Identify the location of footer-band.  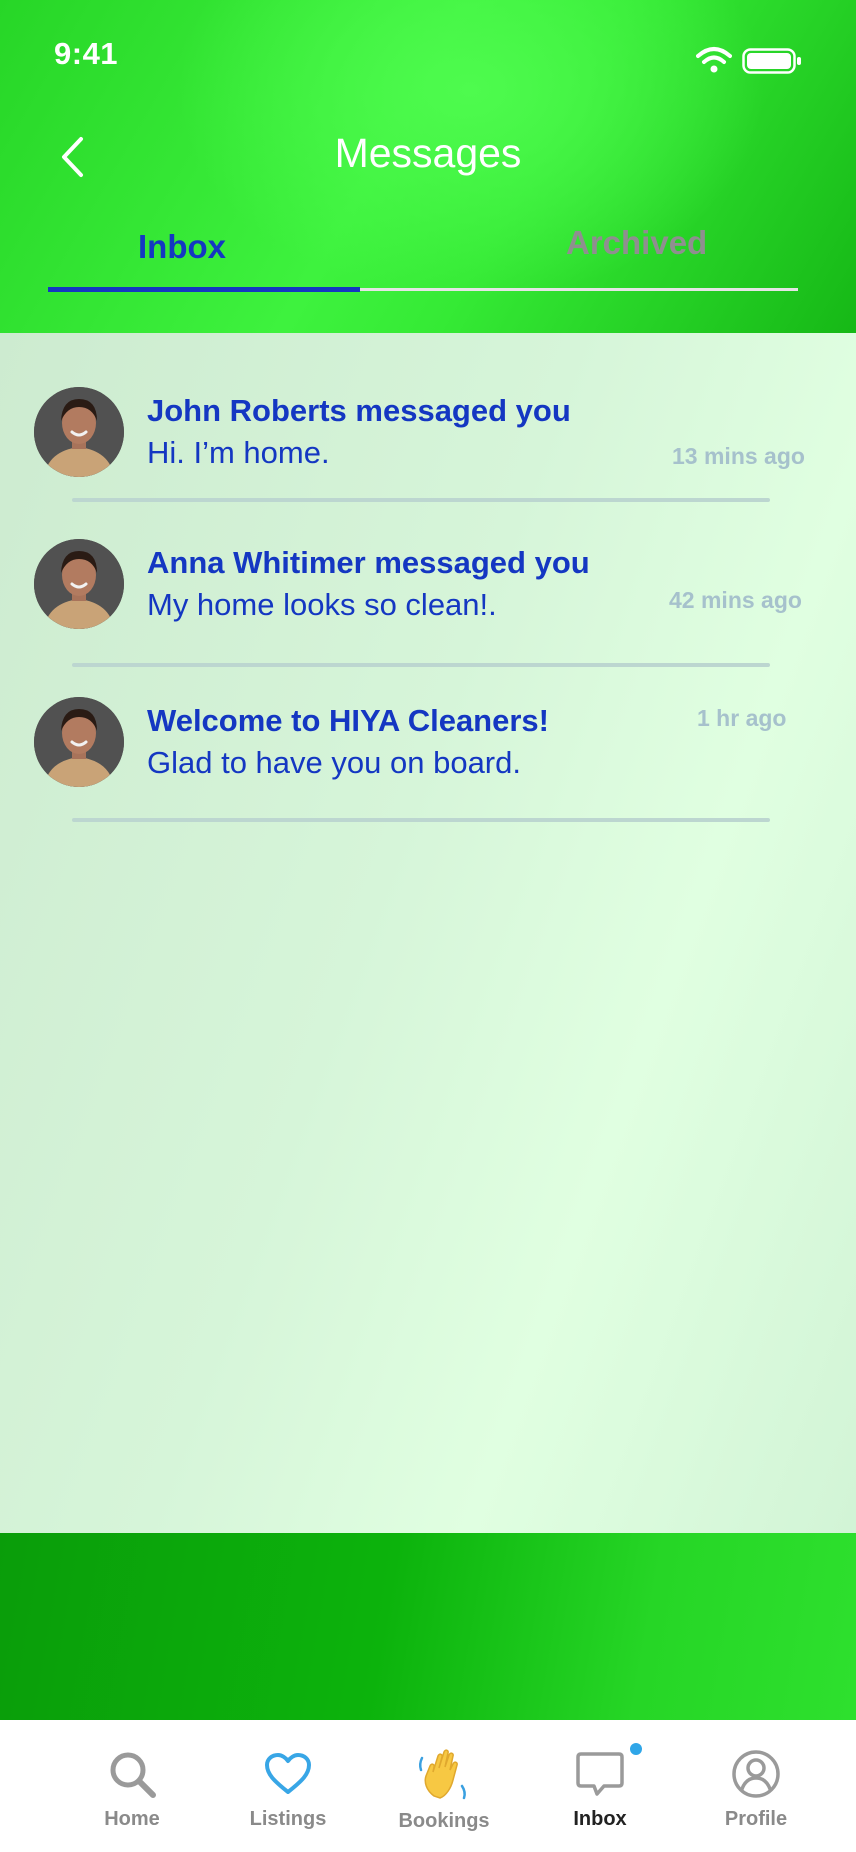
(428, 1626).